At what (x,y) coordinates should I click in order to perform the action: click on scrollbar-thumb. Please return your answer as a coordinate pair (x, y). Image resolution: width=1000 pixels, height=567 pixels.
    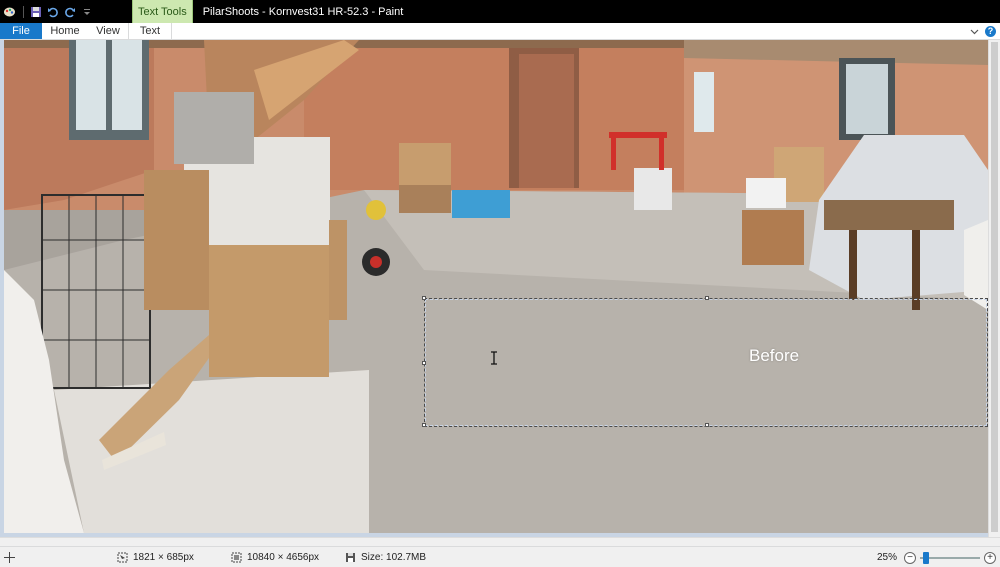
    Looking at the image, I should click on (994, 287).